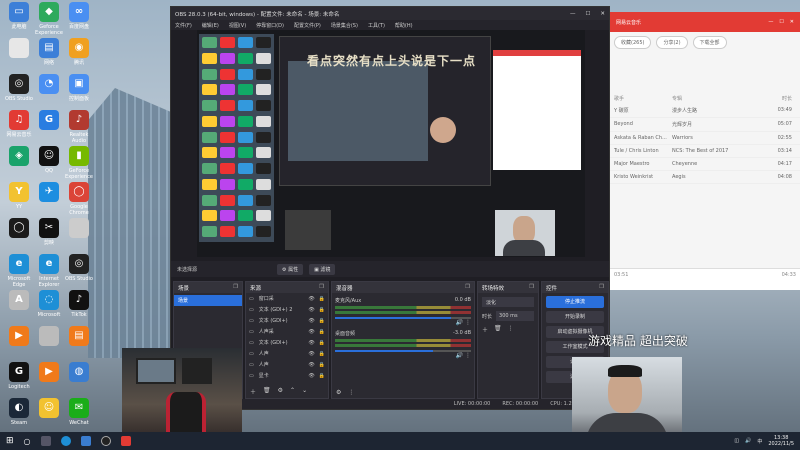 Image resolution: width=800 pixels, height=450 pixels. What do you see at coordinates (79, 412) in the screenshot?
I see `desktop-icon: ✉ WeChat` at bounding box center [79, 412].